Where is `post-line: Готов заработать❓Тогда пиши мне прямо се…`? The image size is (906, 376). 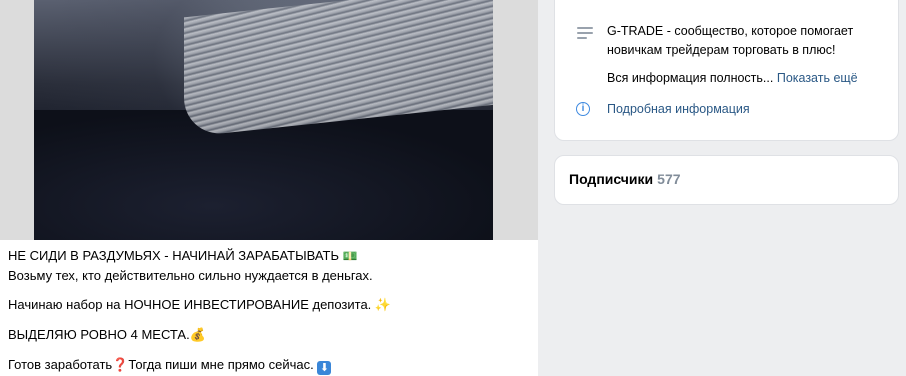
post-line: Готов заработать❓Тогда пиши мне прямо се… is located at coordinates (268, 365).